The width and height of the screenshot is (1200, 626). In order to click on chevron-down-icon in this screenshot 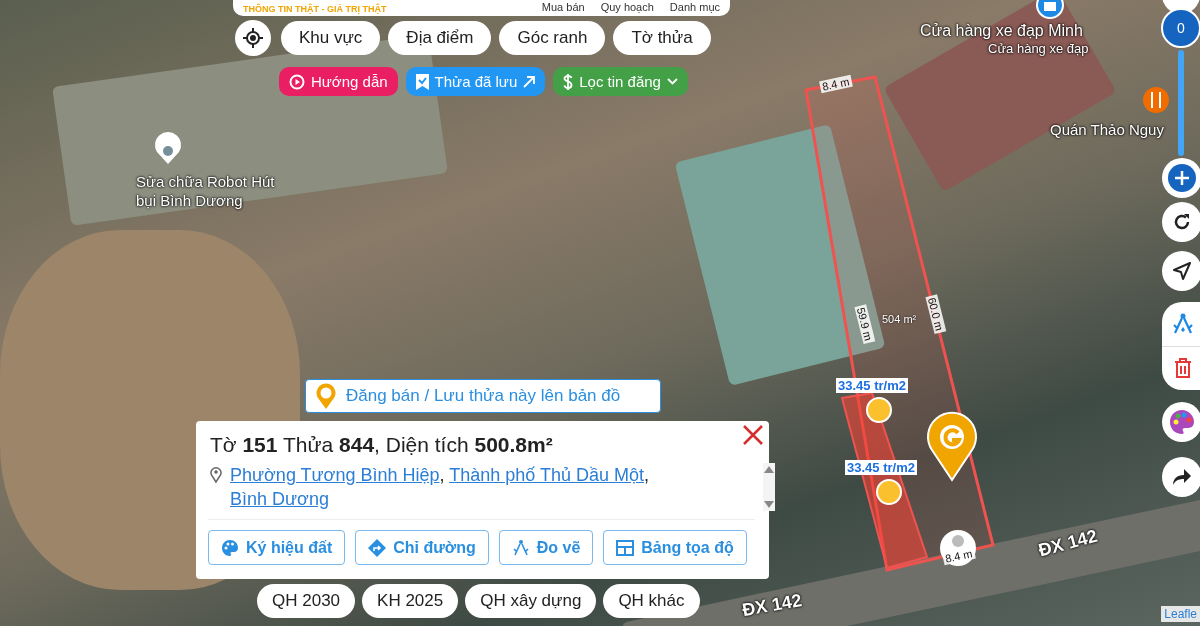, I will do `click(672, 81)`.